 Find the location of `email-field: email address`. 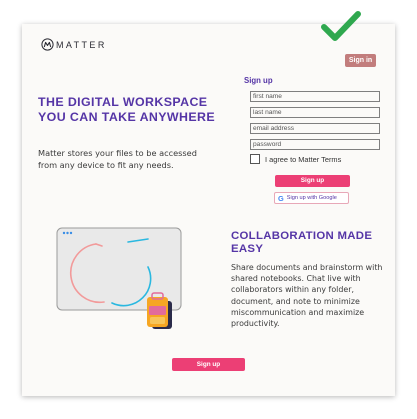

email-field: email address is located at coordinates (315, 128).